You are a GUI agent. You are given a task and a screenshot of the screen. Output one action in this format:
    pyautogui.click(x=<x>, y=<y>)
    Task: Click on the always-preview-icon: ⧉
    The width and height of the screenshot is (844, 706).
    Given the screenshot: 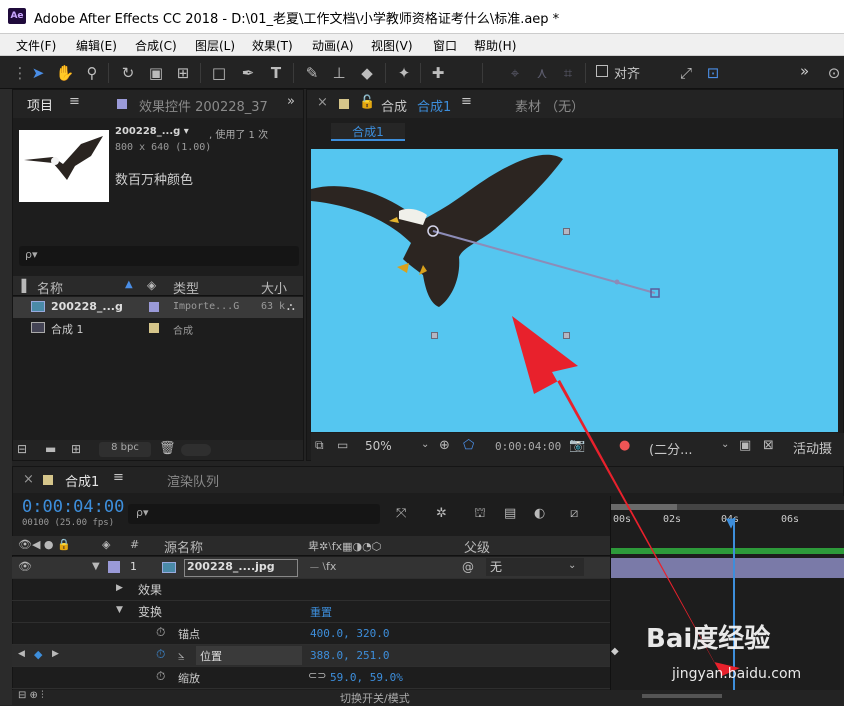 What is the action you would take?
    pyautogui.click(x=319, y=445)
    